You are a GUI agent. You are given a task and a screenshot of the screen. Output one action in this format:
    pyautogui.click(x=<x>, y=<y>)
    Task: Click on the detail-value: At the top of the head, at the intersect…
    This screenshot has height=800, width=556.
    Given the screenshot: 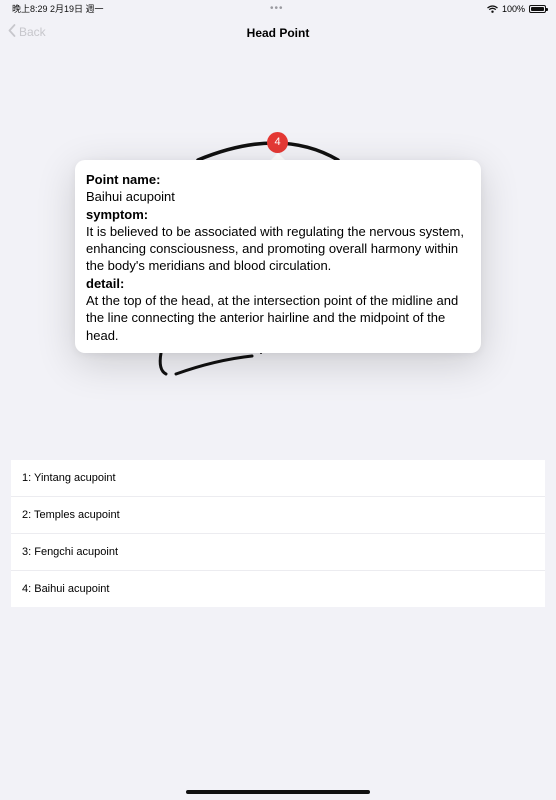 What is the action you would take?
    pyautogui.click(x=272, y=318)
    